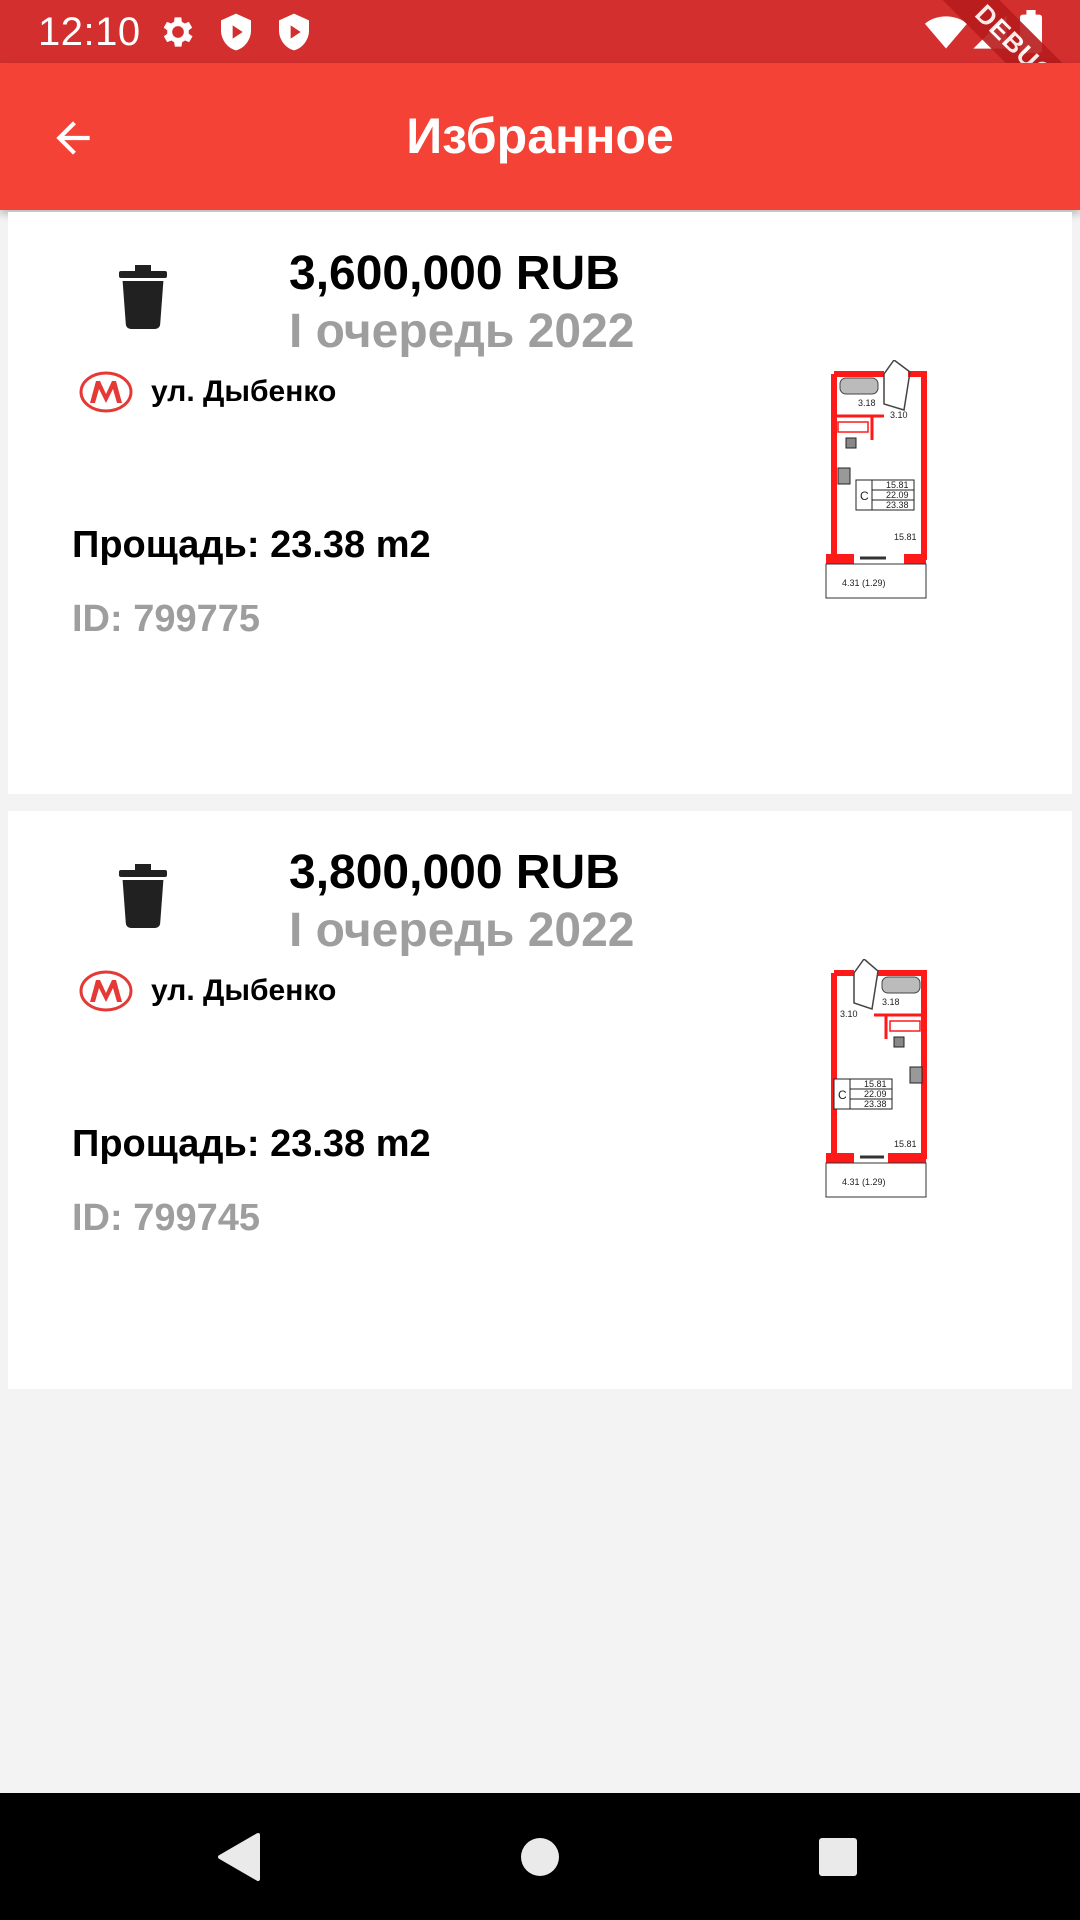 The height and width of the screenshot is (1920, 1080). I want to click on recents-square-icon, so click(838, 1857).